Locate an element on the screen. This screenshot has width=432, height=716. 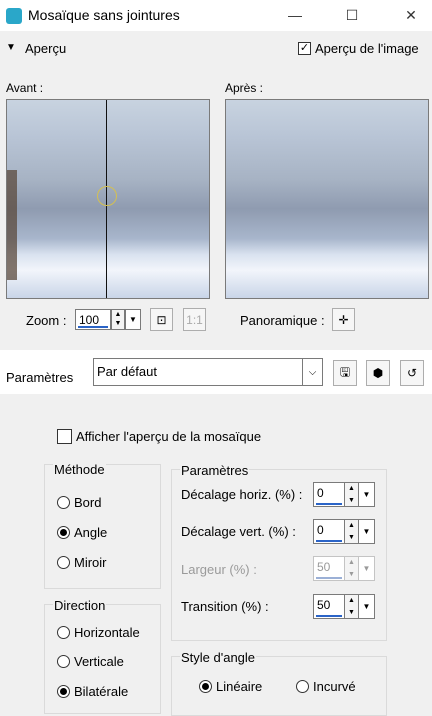
preview-section-label: Aperçu is located at coordinates (45, 48).